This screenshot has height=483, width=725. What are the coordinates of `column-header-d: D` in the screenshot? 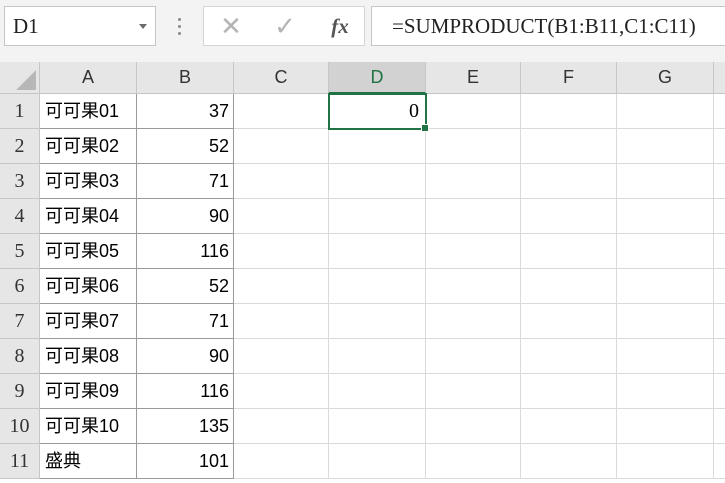 It's located at (377, 78).